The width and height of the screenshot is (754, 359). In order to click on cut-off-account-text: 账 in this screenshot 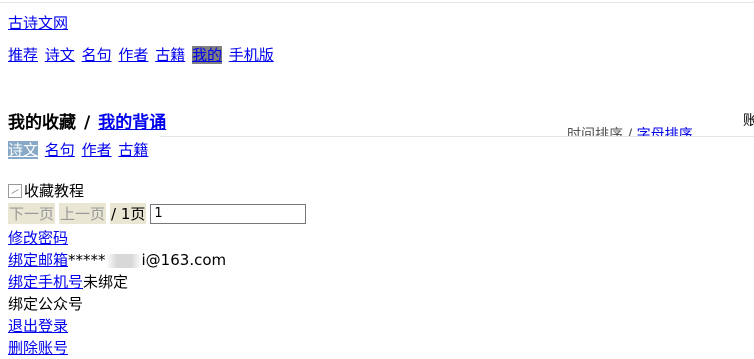, I will do `click(748, 121)`.